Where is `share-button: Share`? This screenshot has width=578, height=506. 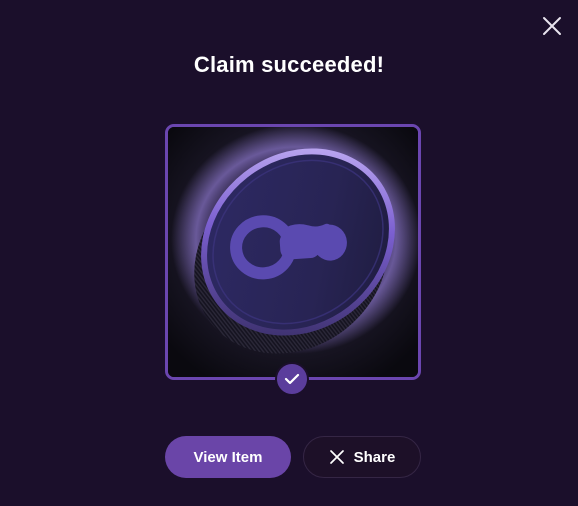 share-button: Share is located at coordinates (362, 457).